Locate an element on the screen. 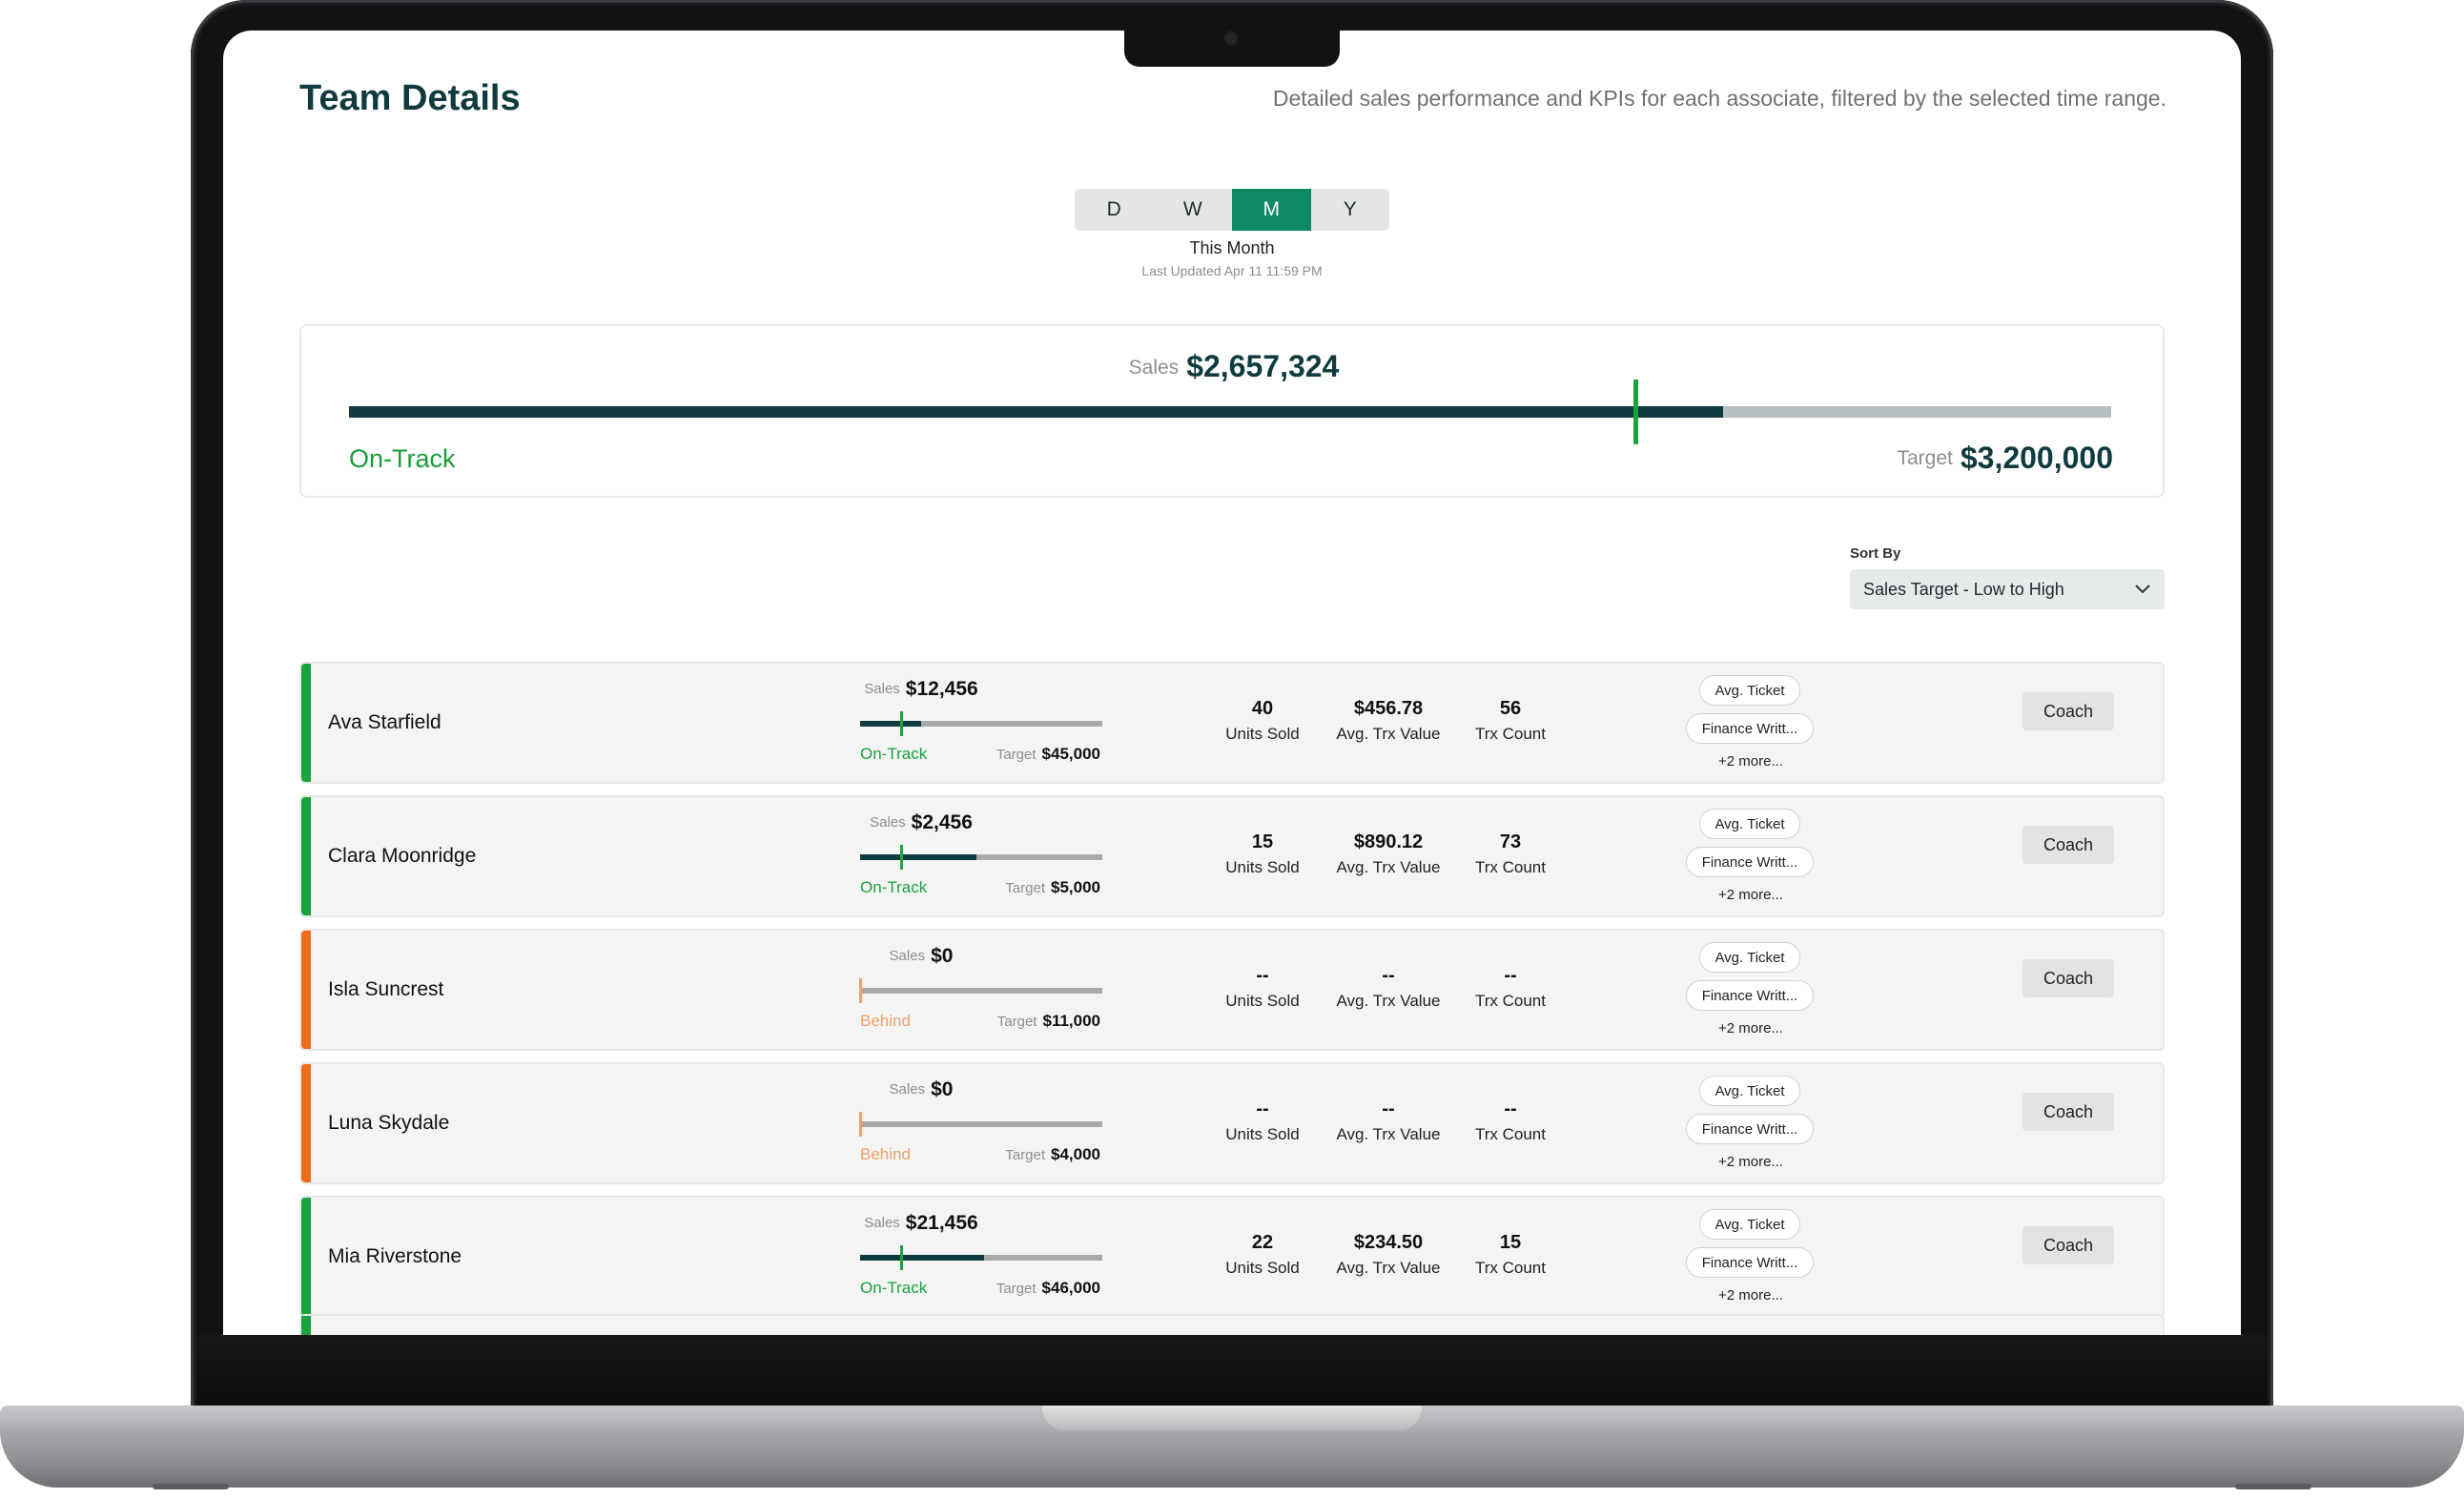  associate-target: Target $11,000 is located at coordinates (1048, 1021).